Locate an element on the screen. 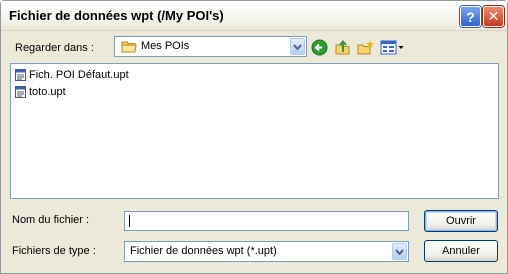 The height and width of the screenshot is (274, 508). filetype-dropdown-button is located at coordinates (399, 251).